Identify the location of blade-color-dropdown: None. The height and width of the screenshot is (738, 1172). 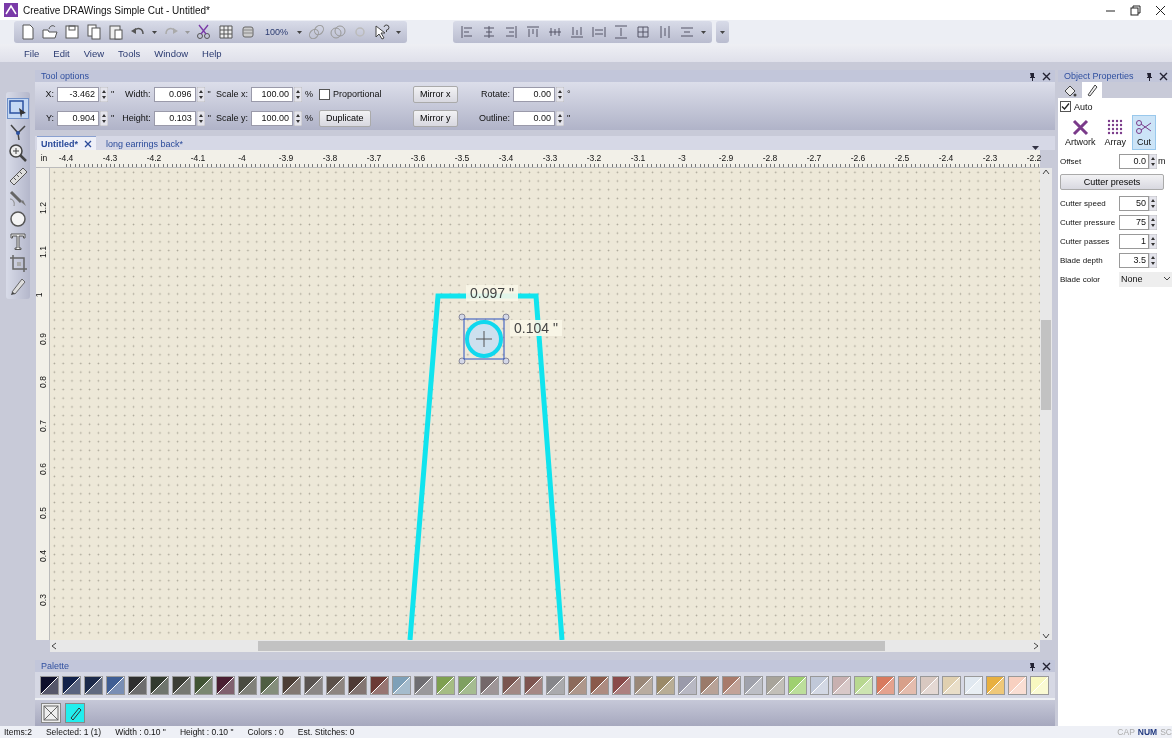
(1145, 279).